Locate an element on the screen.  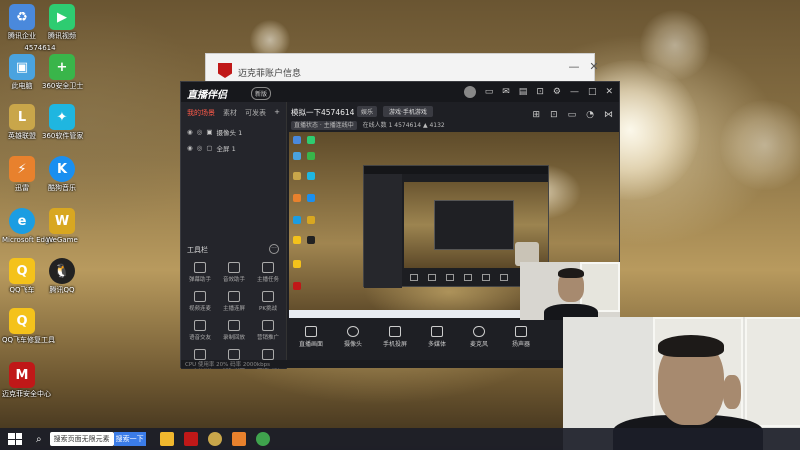
phone-icon is located at coordinates (395, 331).